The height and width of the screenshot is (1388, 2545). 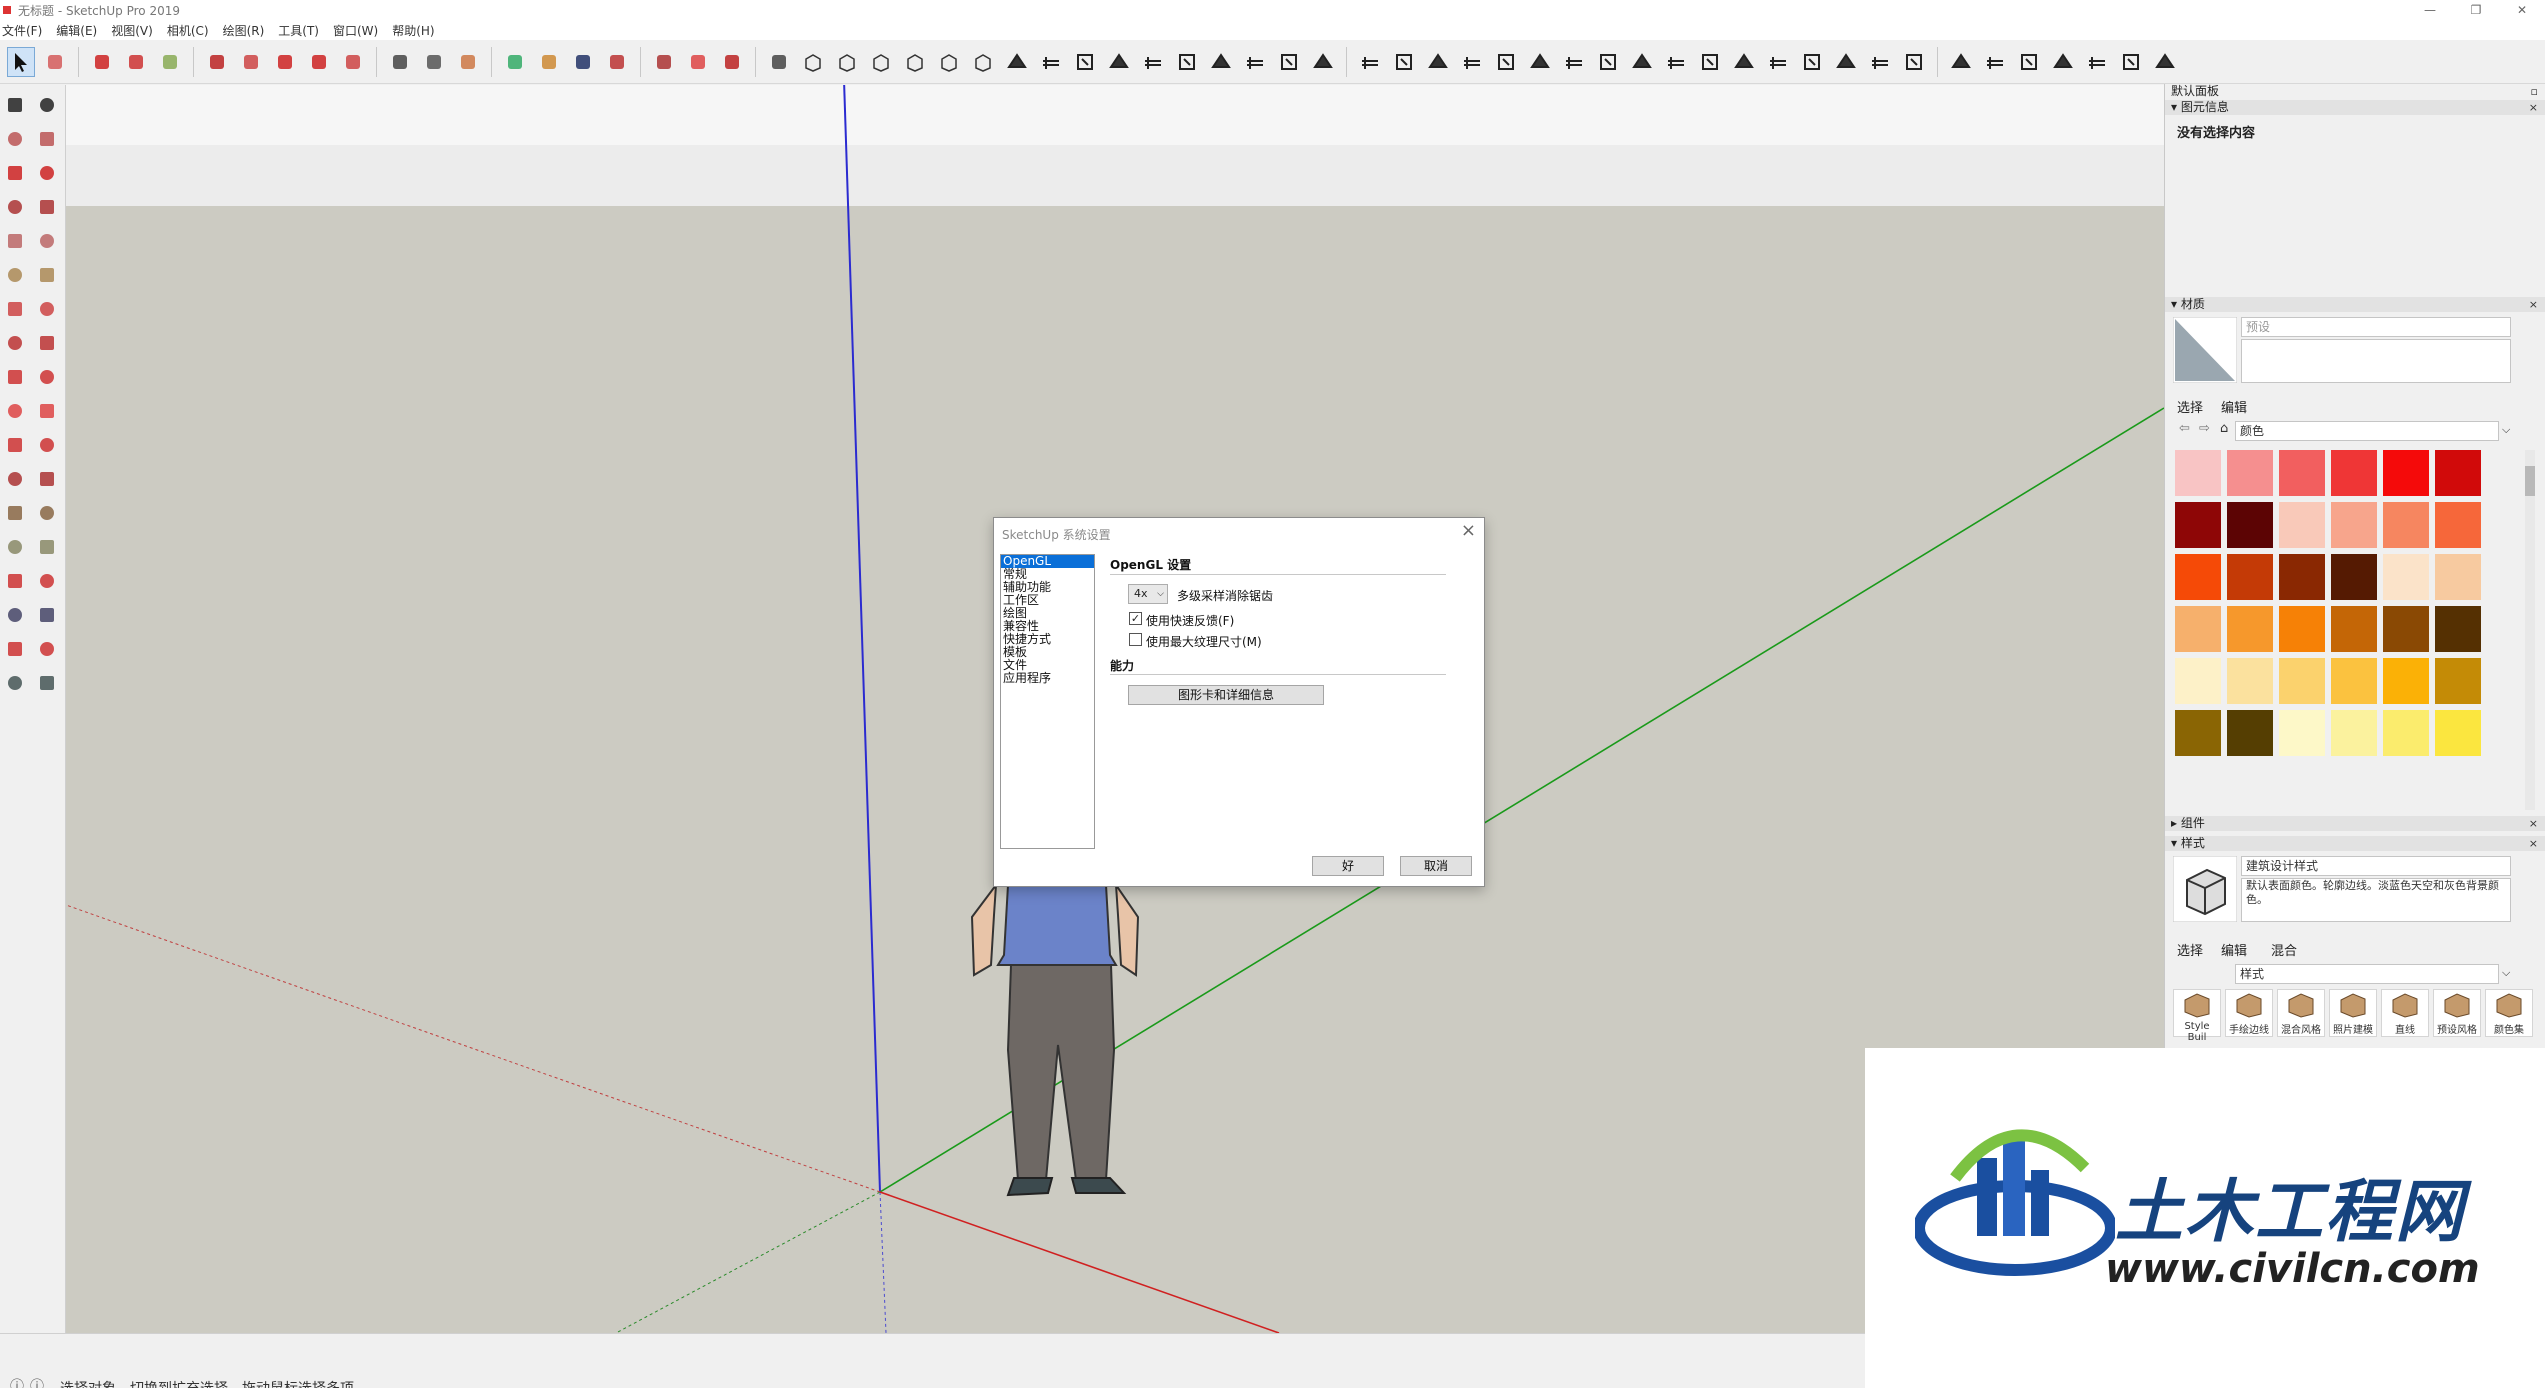 What do you see at coordinates (2184, 428) in the screenshot?
I see `back-arrow-icon: ⇦` at bounding box center [2184, 428].